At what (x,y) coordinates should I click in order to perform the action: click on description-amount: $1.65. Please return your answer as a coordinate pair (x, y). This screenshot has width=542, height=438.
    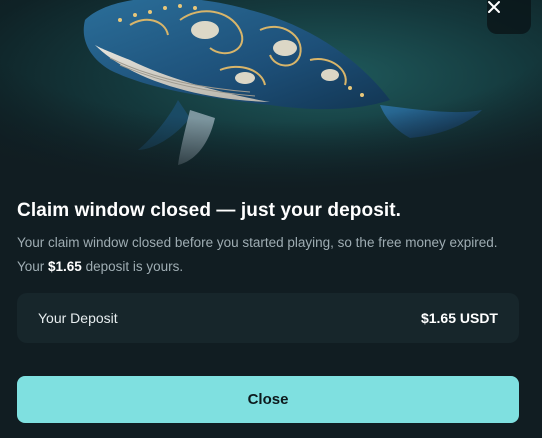
    Looking at the image, I should click on (65, 266).